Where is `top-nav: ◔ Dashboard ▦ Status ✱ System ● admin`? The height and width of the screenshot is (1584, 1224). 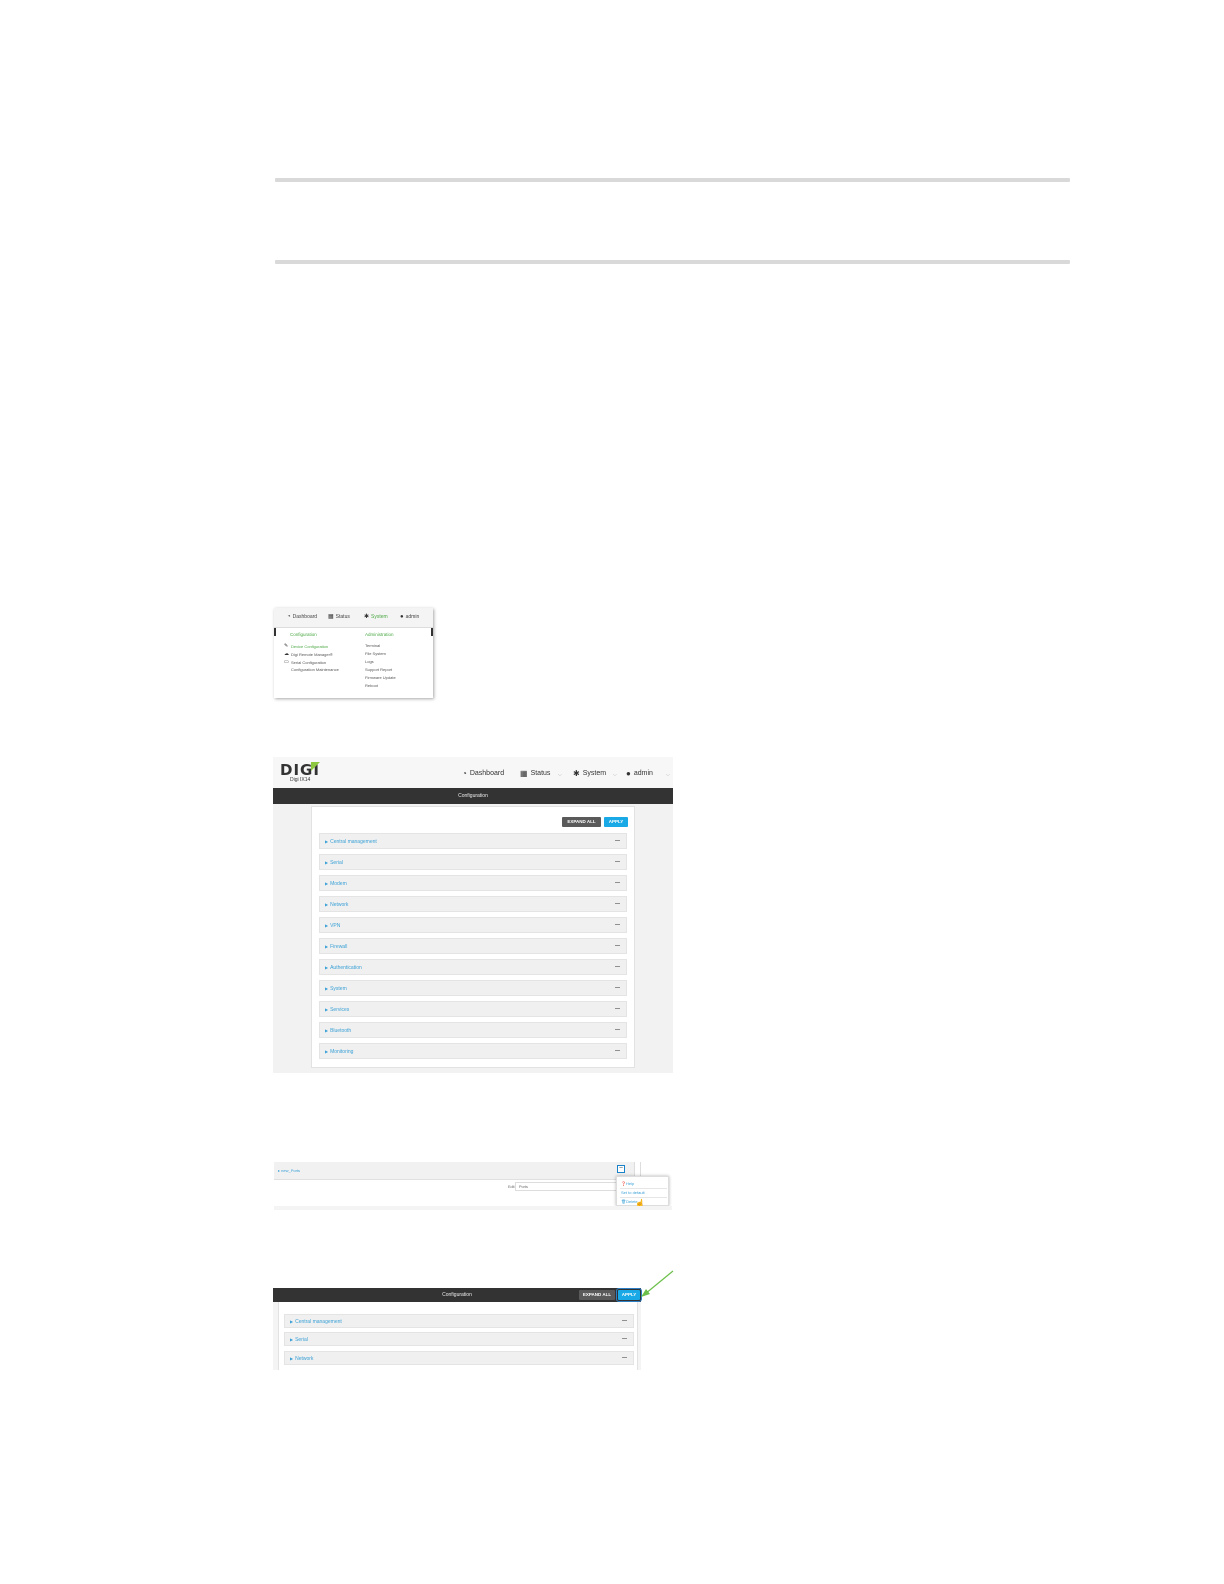 top-nav: ◔ Dashboard ▦ Status ✱ System ● admin is located at coordinates (353, 618).